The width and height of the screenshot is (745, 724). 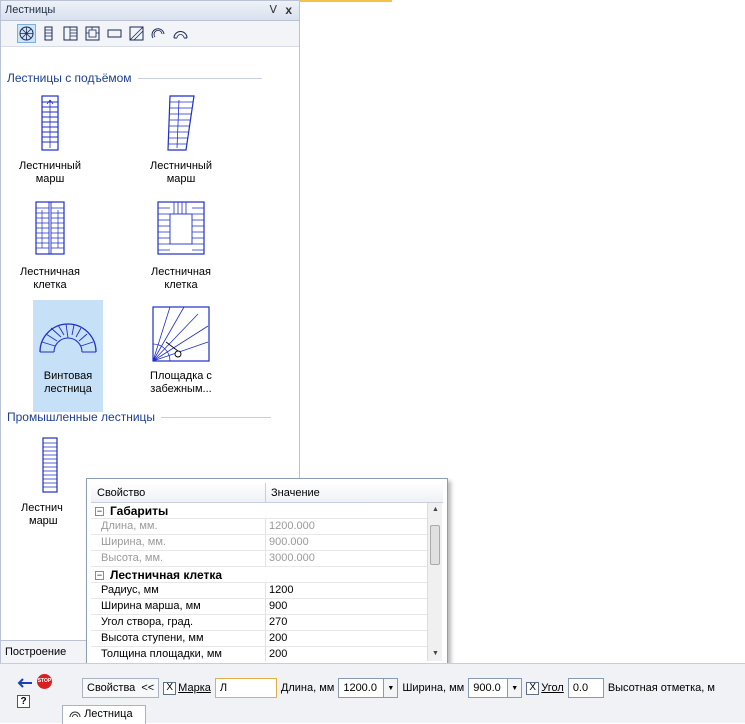 What do you see at coordinates (661, 688) in the screenshot?
I see `height-mark-label: Высотная отметка, м` at bounding box center [661, 688].